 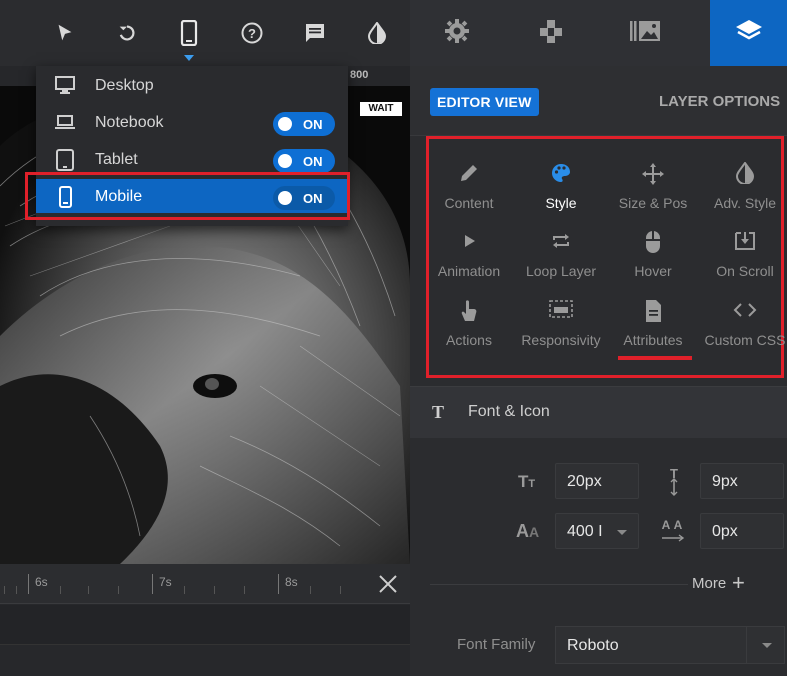 What do you see at coordinates (598, 412) in the screenshot?
I see `font-icon-section-header: T Font & Icon` at bounding box center [598, 412].